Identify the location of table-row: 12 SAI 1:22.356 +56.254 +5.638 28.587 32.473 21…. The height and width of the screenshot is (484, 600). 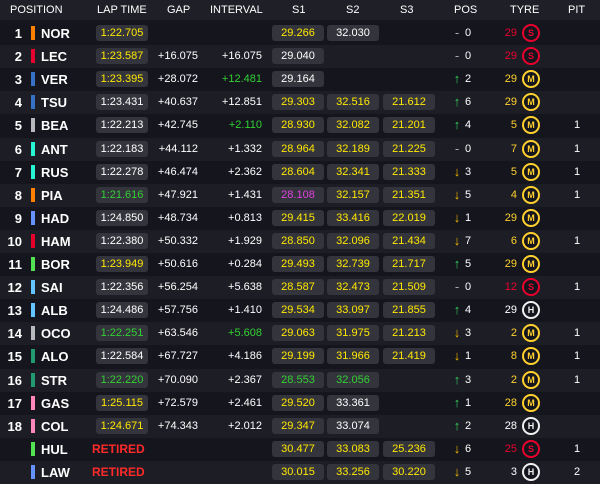
(300, 288).